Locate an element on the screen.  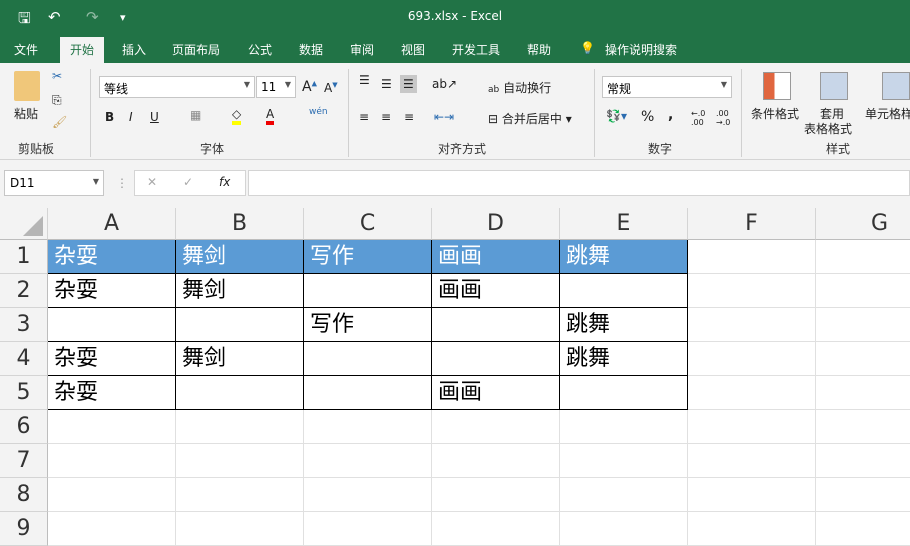
increase-decimal-button: ←.0 .00 is located at coordinates (699, 118).